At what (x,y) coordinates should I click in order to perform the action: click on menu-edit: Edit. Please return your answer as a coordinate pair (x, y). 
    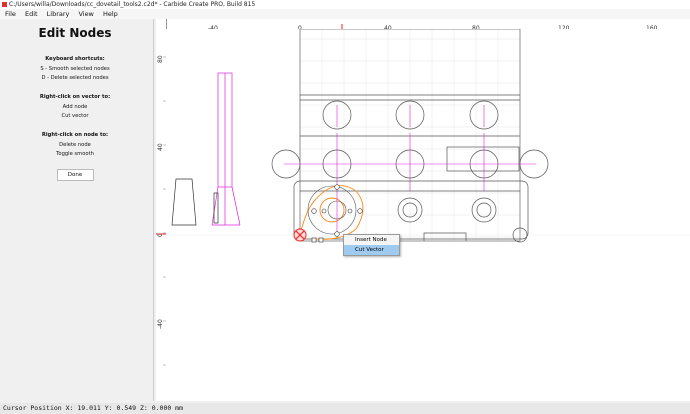
    Looking at the image, I should click on (31, 14).